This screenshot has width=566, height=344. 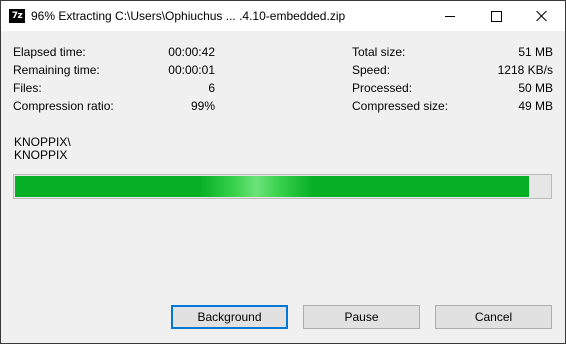 I want to click on processed-label: Processed:, so click(x=382, y=88).